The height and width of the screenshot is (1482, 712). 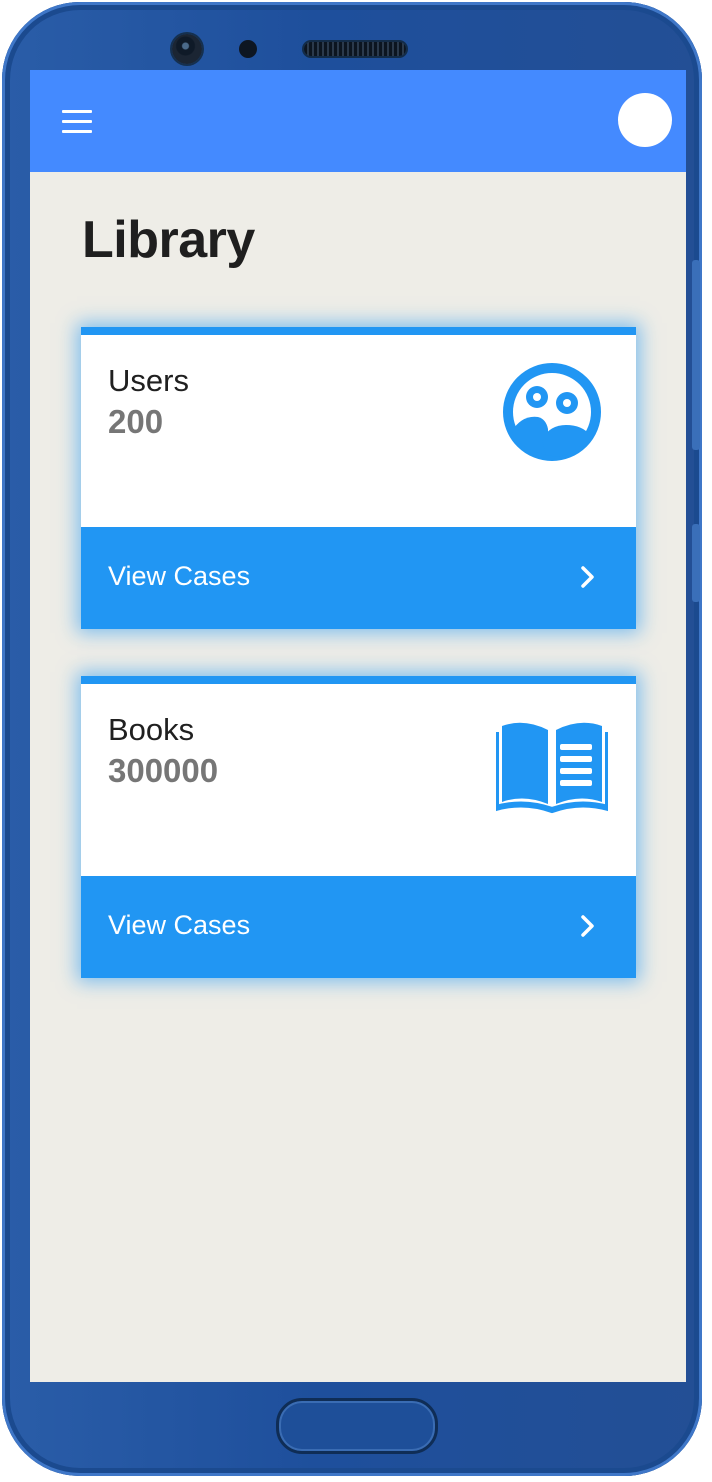 I want to click on open-book-icon, so click(x=552, y=768).